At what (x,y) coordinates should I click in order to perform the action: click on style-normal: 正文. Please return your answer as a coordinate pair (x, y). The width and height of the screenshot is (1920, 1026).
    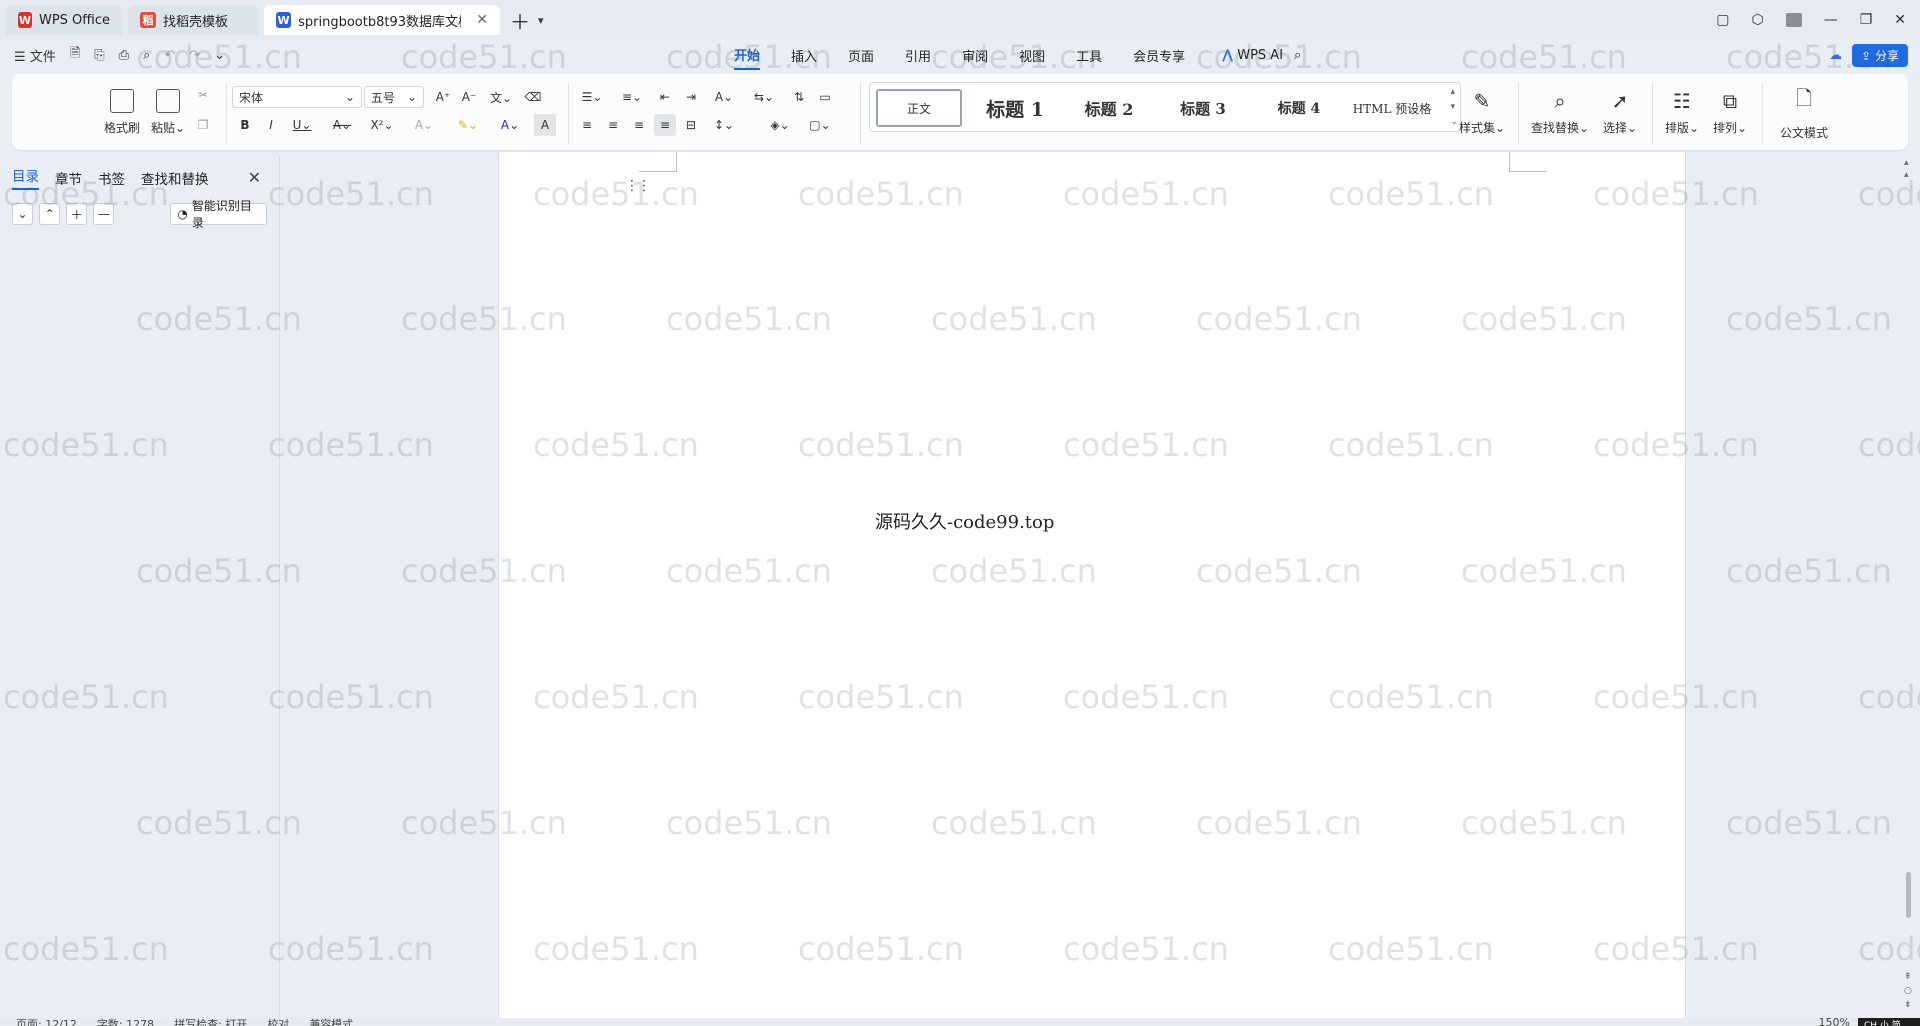
    Looking at the image, I should click on (919, 108).